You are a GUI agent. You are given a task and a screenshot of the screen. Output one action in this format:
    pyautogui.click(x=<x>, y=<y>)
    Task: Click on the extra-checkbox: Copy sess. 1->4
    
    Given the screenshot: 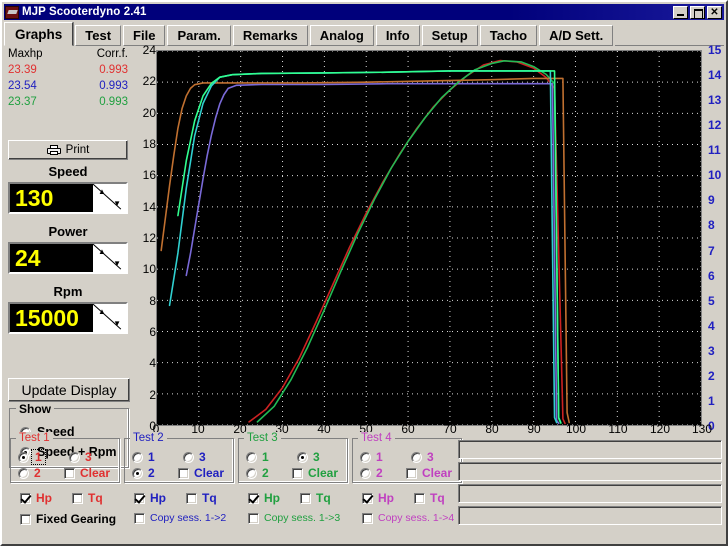 What is the action you would take?
    pyautogui.click(x=408, y=518)
    